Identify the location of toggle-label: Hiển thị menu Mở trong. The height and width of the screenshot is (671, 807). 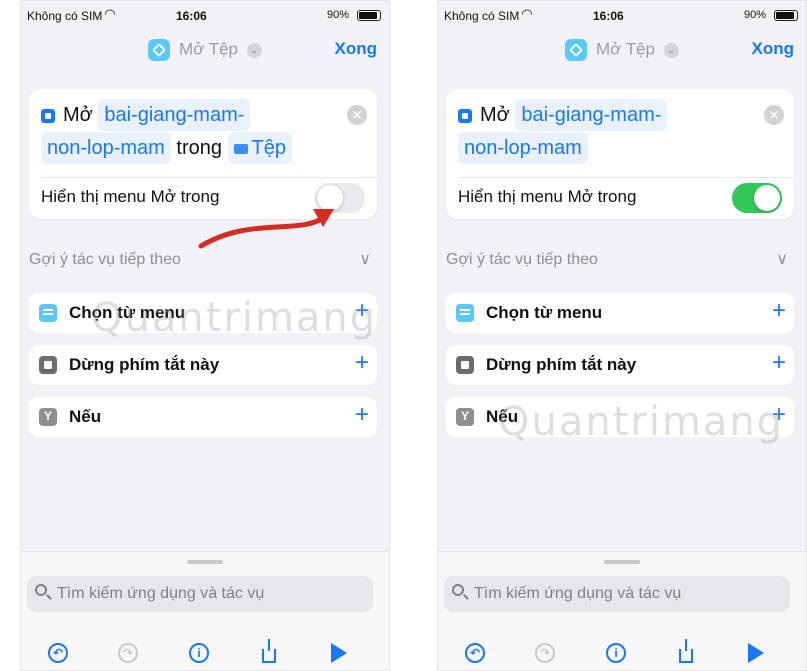
(547, 196).